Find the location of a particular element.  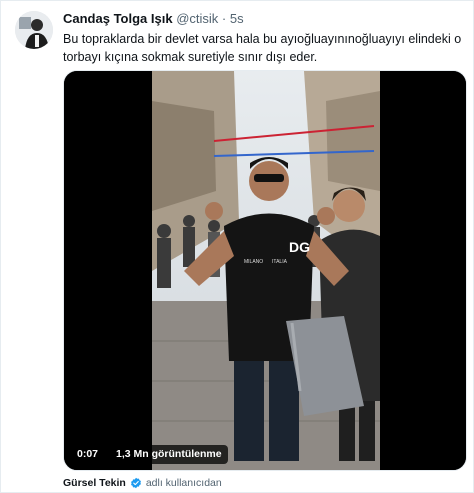

avatar-image is located at coordinates (34, 30).